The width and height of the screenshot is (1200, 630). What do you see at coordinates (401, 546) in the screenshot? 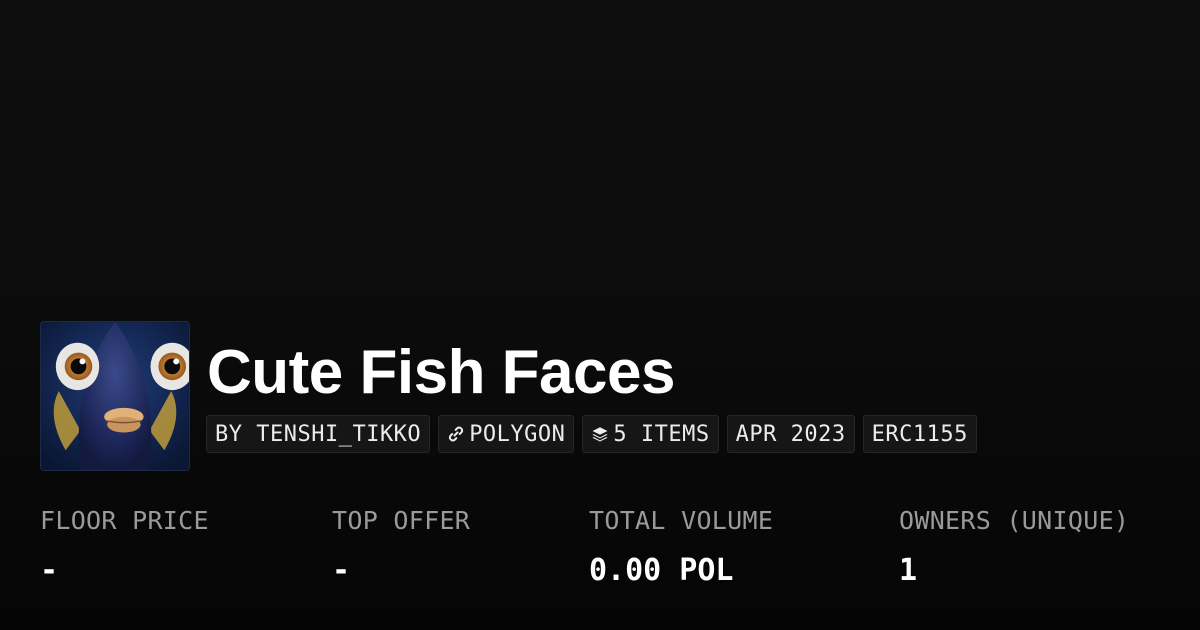
I see `top-offer-stat: TOP OFFER -` at bounding box center [401, 546].